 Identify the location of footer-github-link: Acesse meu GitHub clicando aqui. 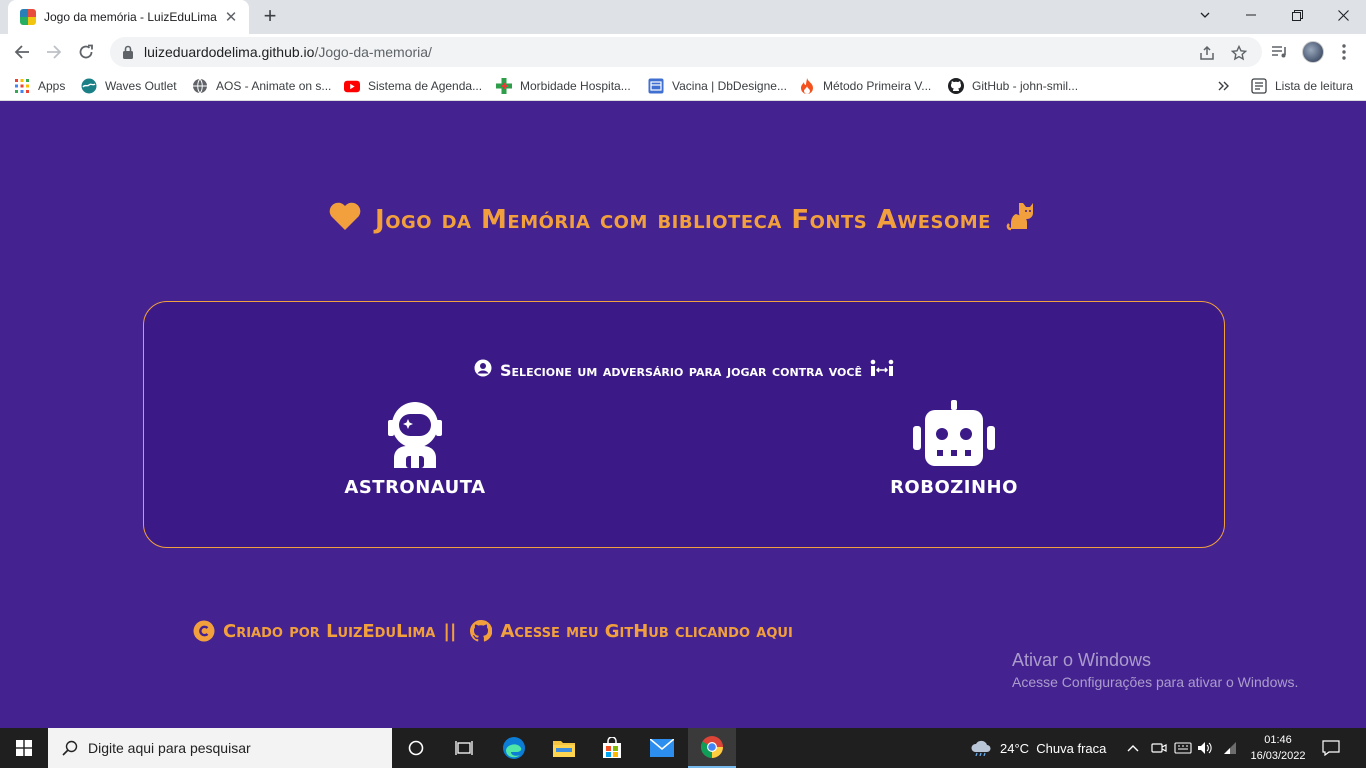
(631, 631).